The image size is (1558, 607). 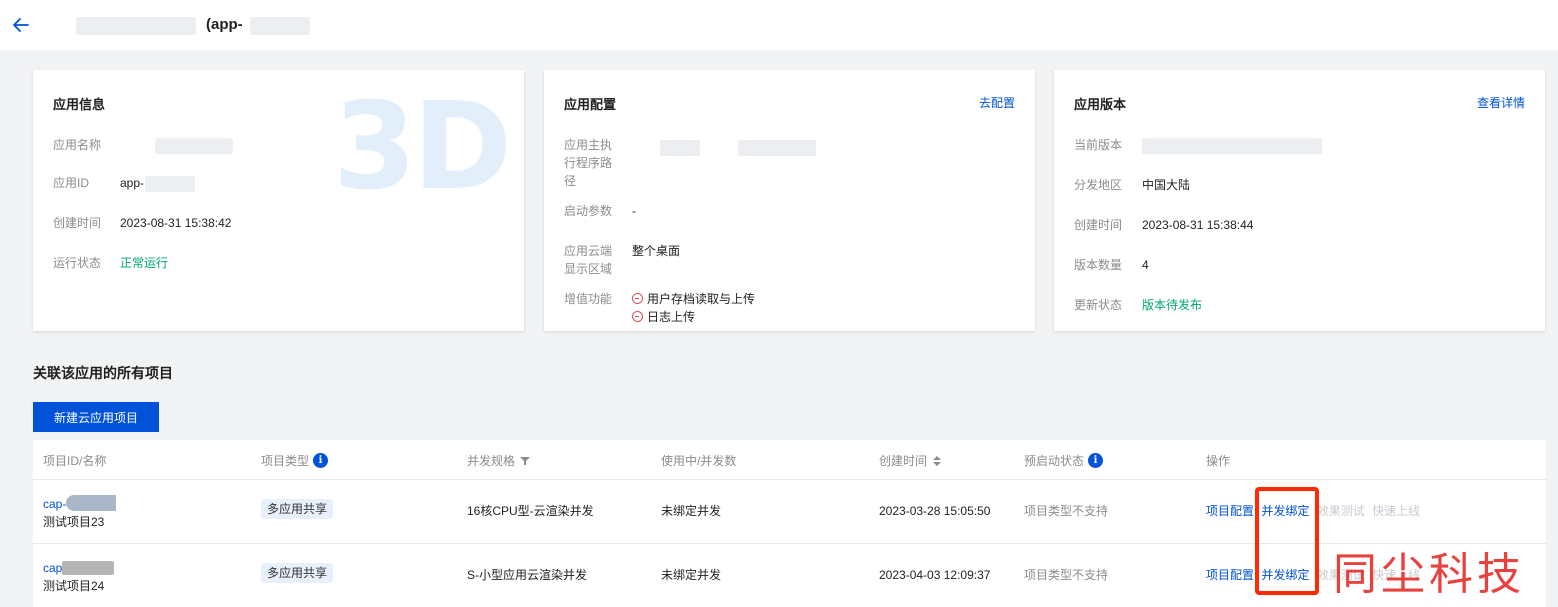 What do you see at coordinates (77, 263) in the screenshot?
I see `run-status-label: 运行状态` at bounding box center [77, 263].